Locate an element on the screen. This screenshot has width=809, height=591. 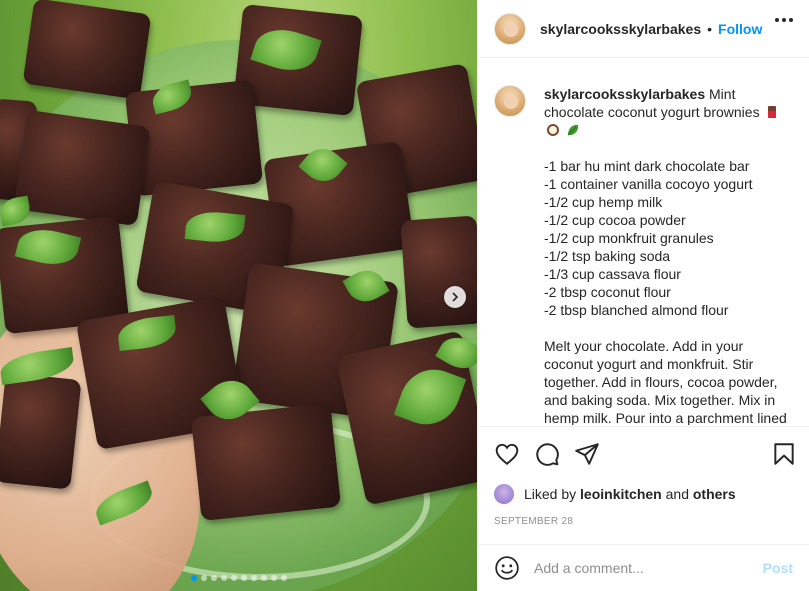
ingredient-item: -1/2 tsp baking soda is located at coordinates (607, 256).